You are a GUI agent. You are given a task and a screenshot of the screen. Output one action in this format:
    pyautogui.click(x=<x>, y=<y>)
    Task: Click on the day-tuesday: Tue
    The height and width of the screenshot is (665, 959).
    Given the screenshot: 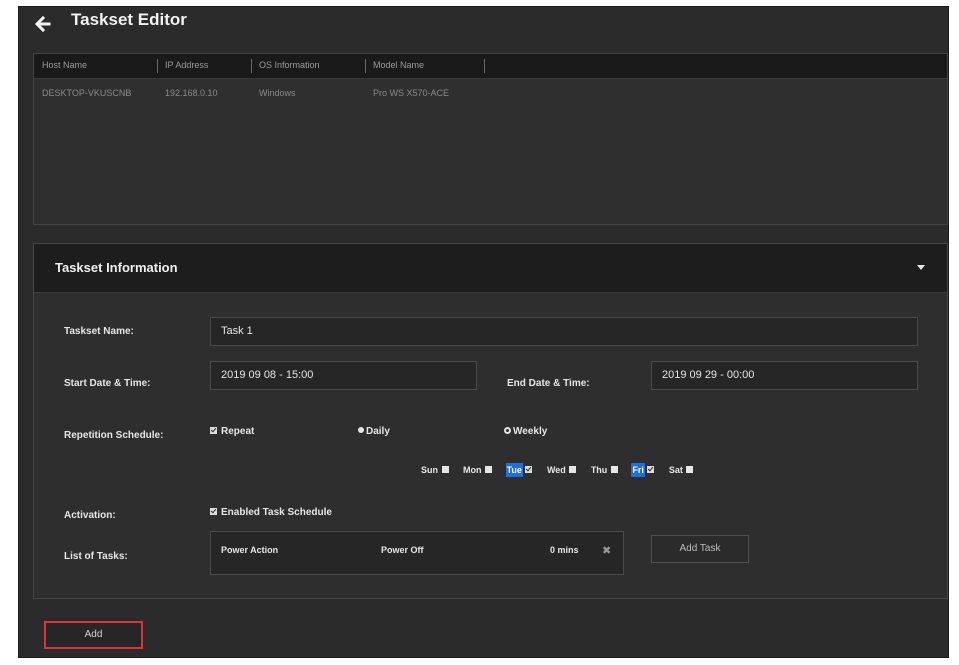 What is the action you would take?
    pyautogui.click(x=521, y=470)
    